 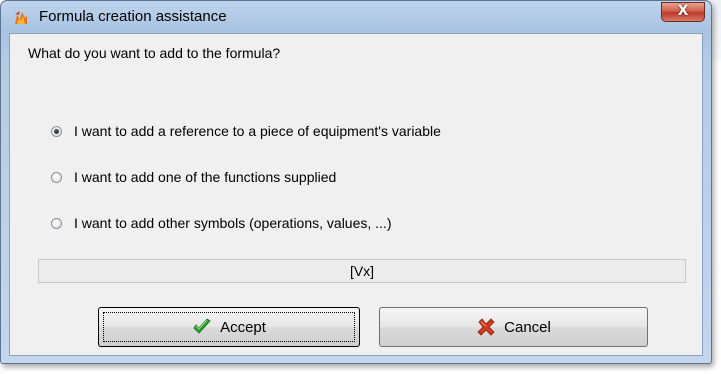 I want to click on app-flame-icon, so click(x=21, y=17).